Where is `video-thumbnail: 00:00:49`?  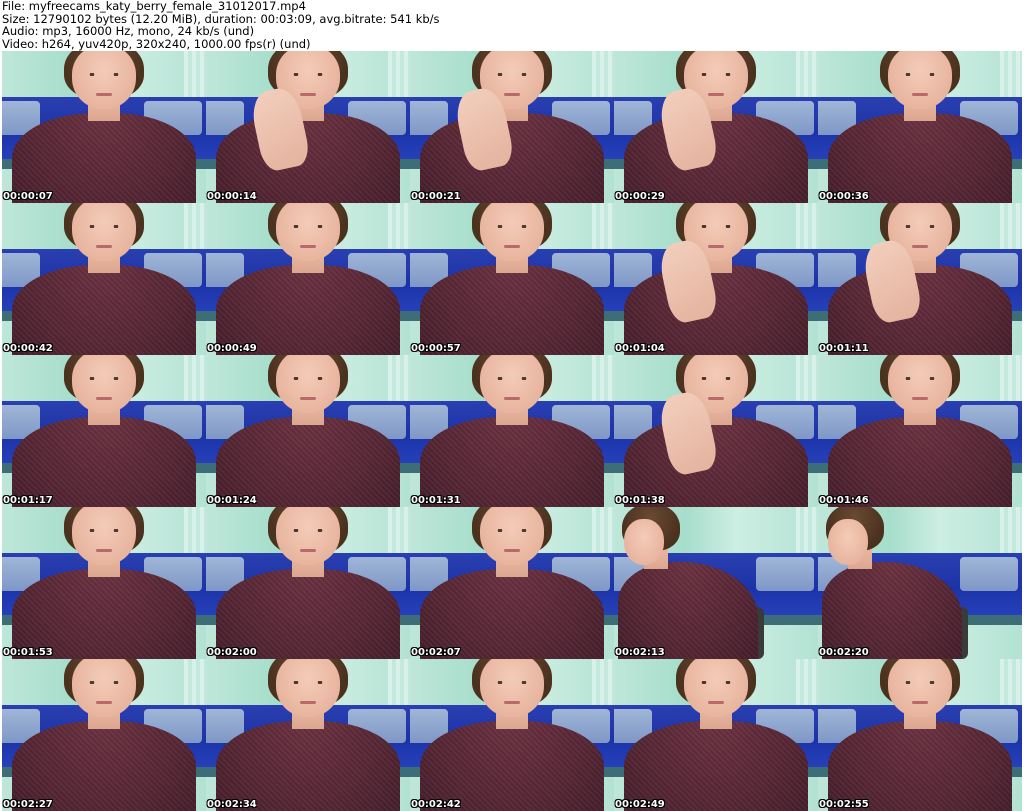 video-thumbnail: 00:00:49 is located at coordinates (308, 279).